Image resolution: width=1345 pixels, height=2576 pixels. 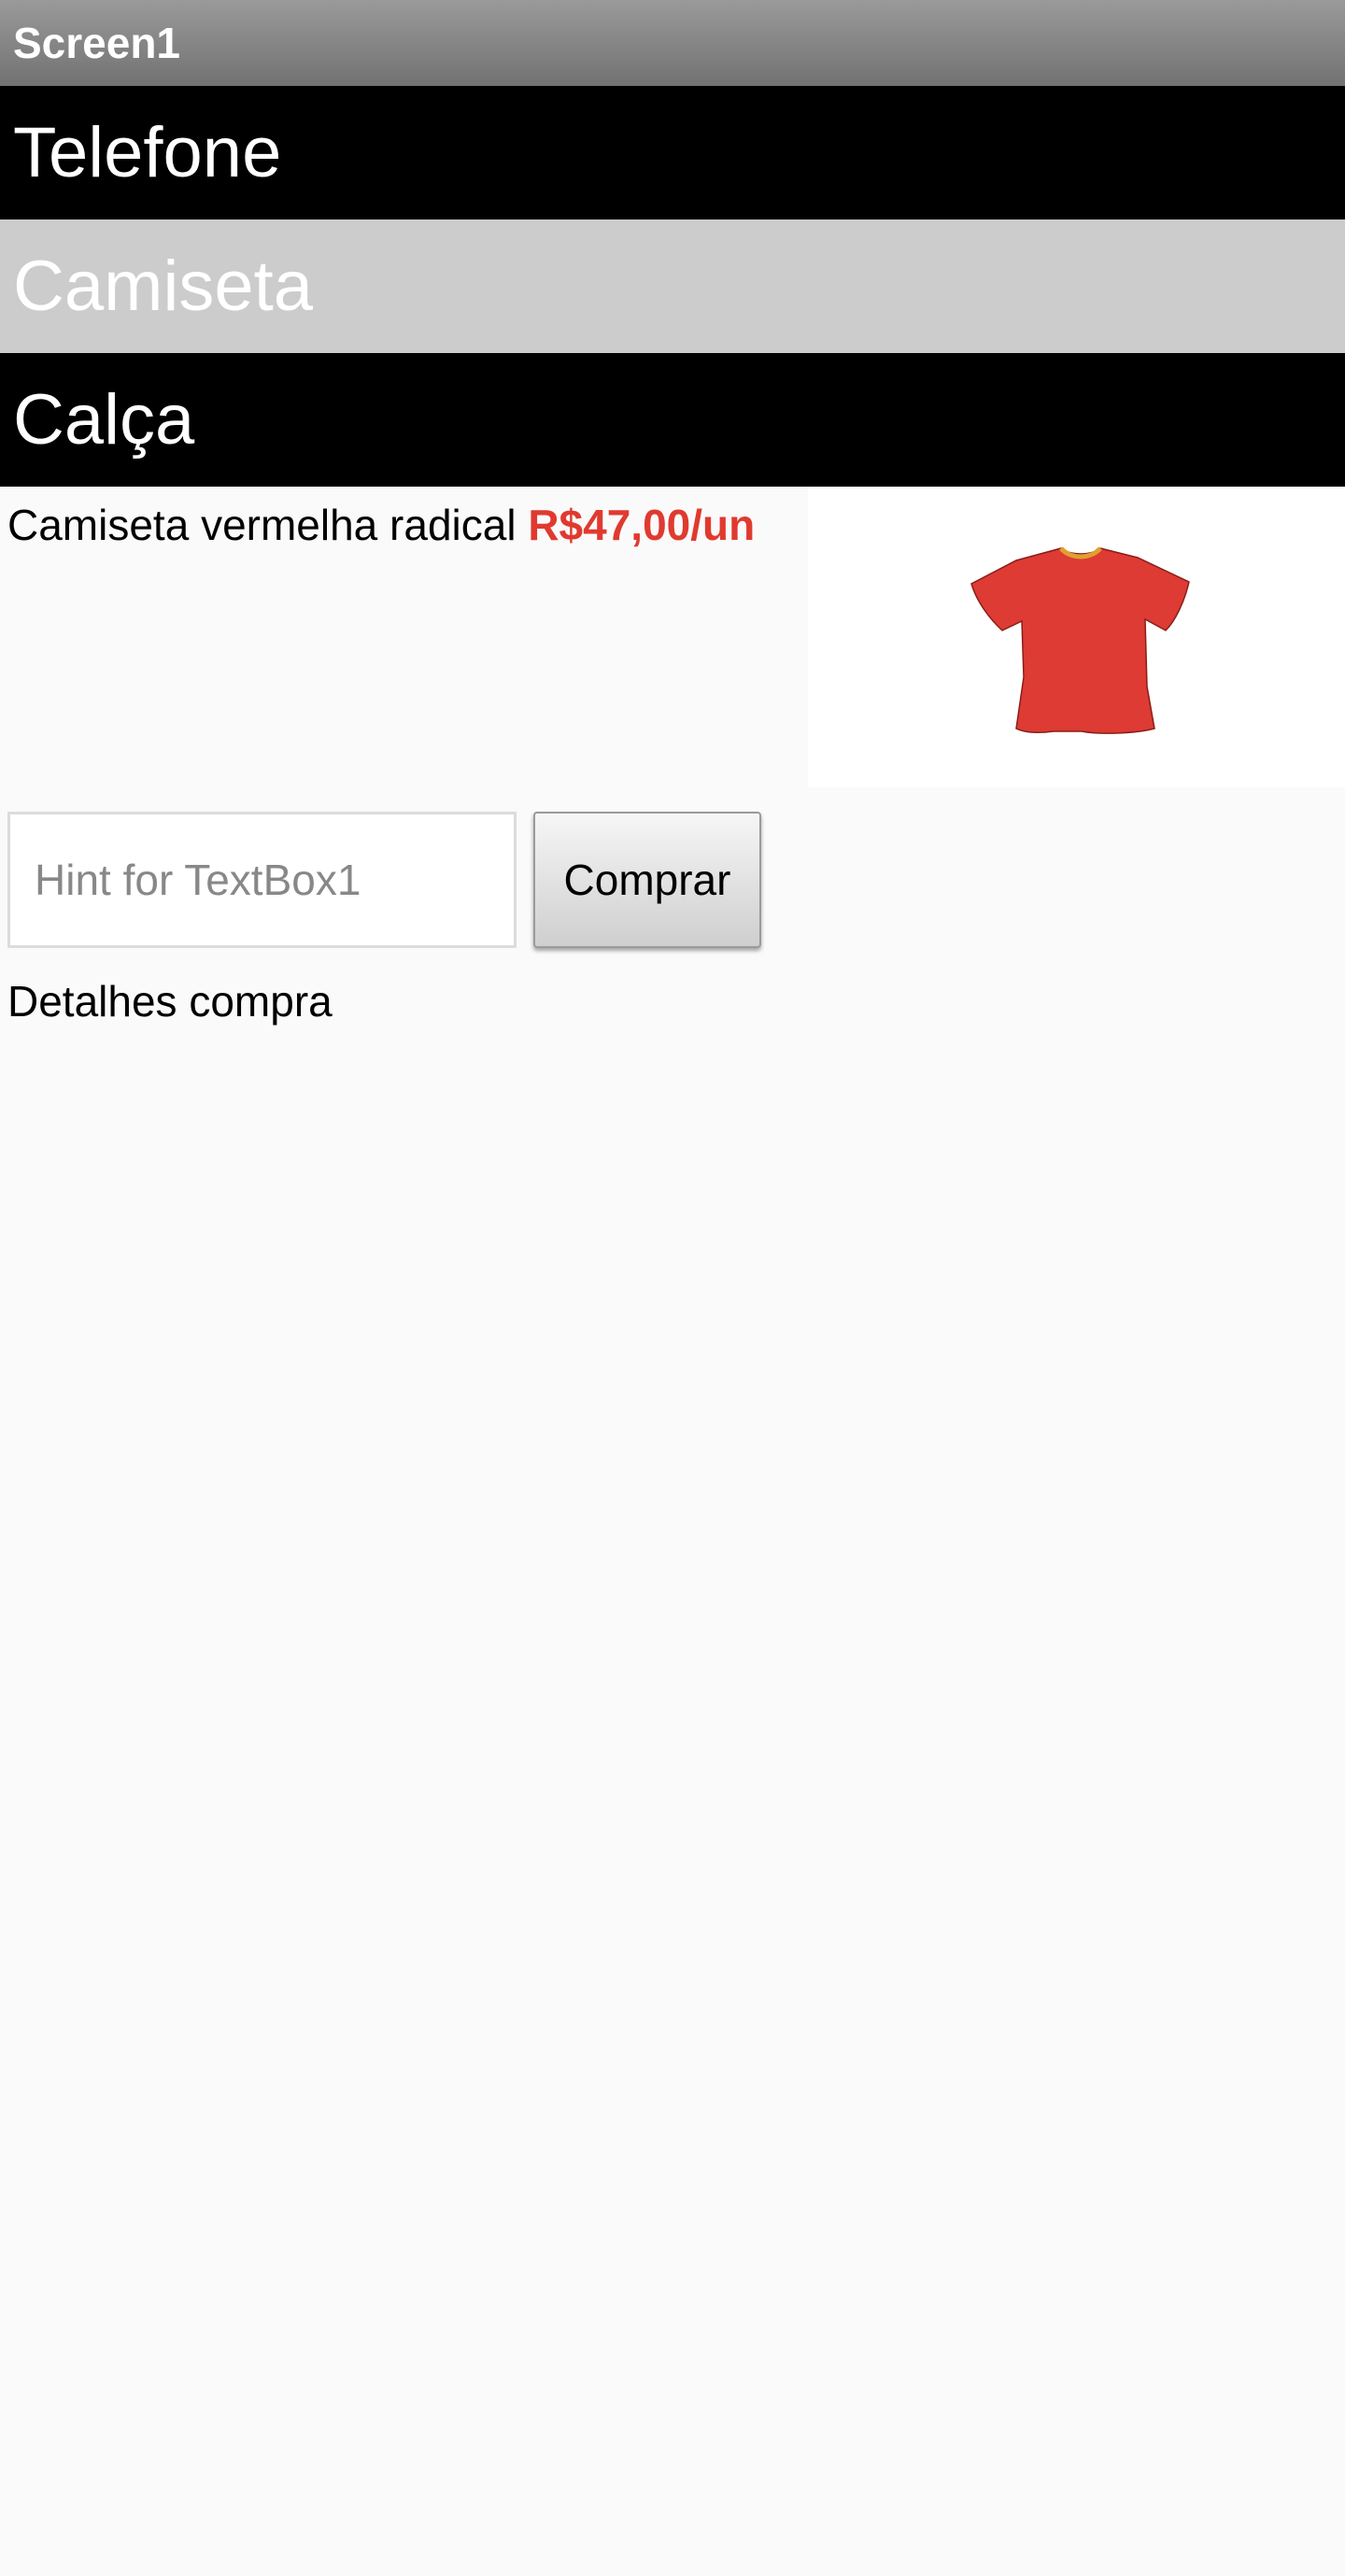 I want to click on purchase-details-label: Detalhes compra, so click(x=170, y=1001).